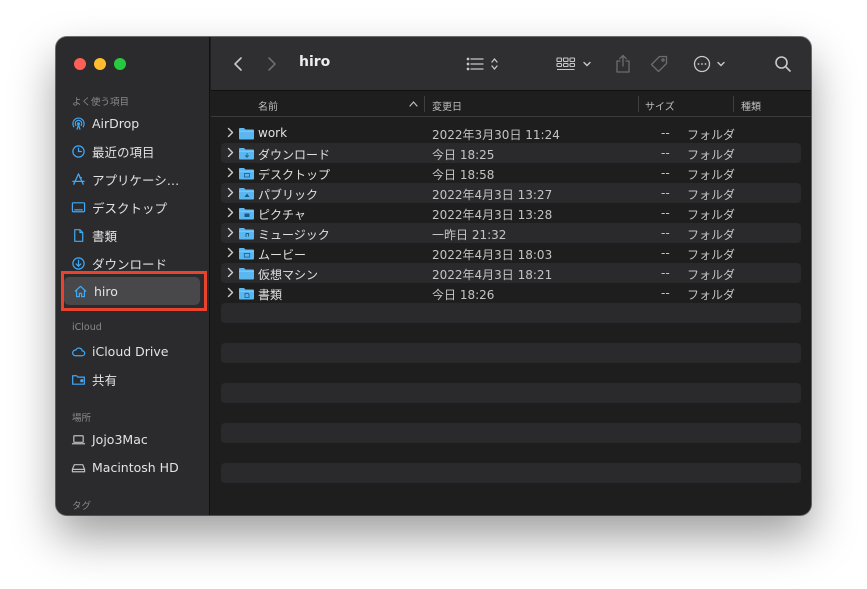 This screenshot has height=589, width=867. Describe the element at coordinates (413, 104) in the screenshot. I see `sort-ascending-icon` at that location.